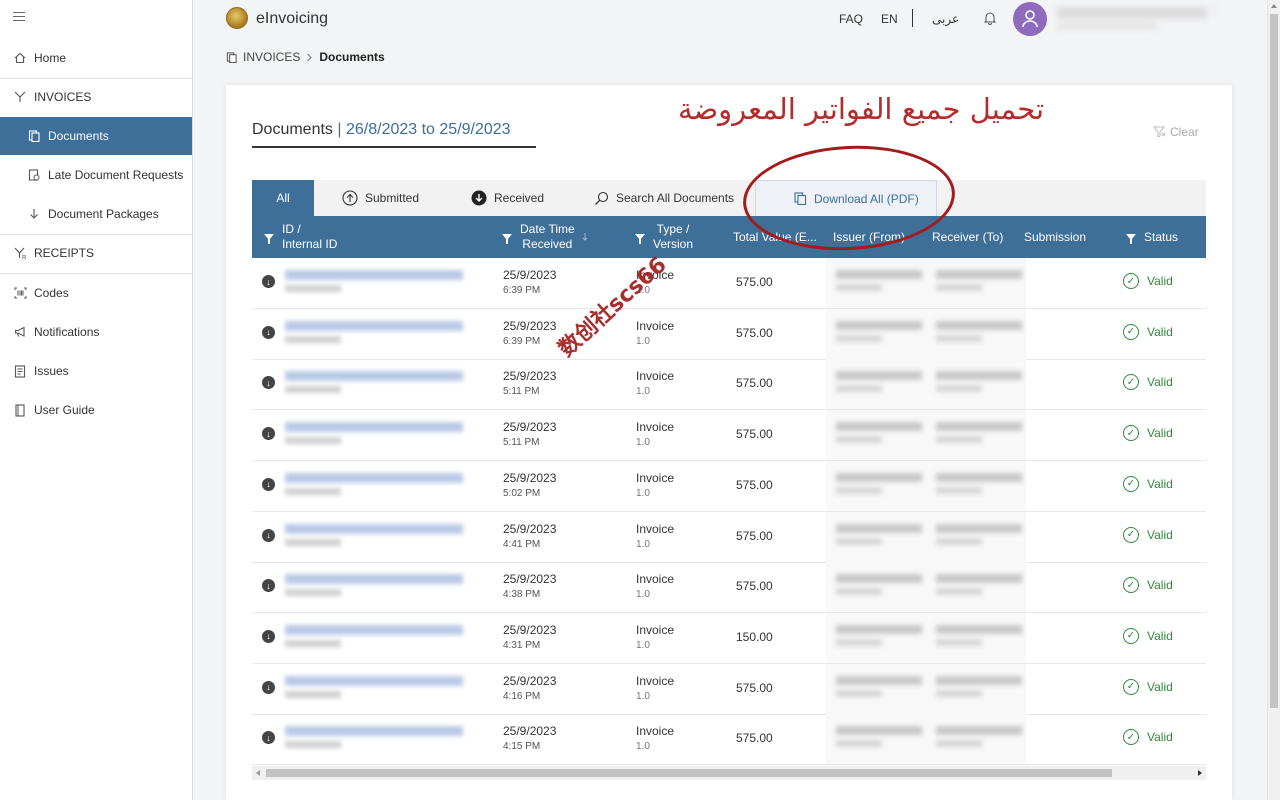 This screenshot has height=800, width=1280. I want to click on avatar, so click(1030, 19).